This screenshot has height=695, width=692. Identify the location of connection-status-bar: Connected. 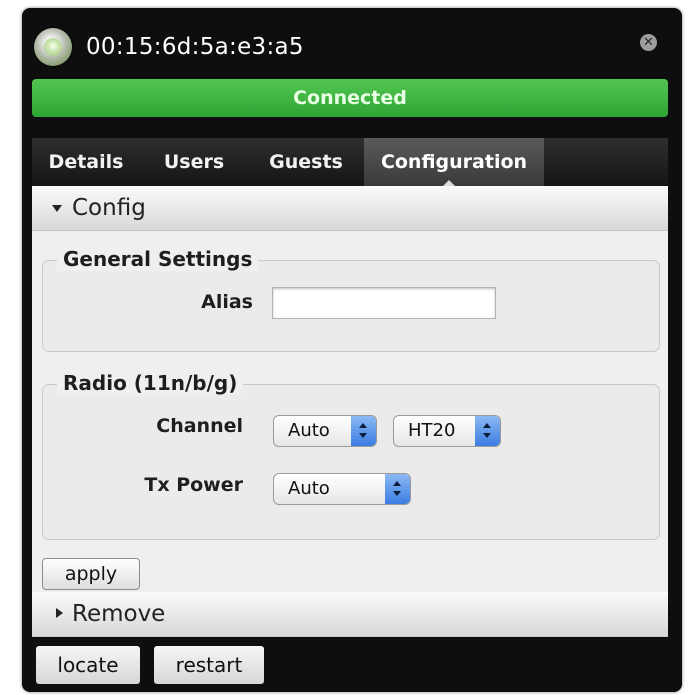
(350, 98).